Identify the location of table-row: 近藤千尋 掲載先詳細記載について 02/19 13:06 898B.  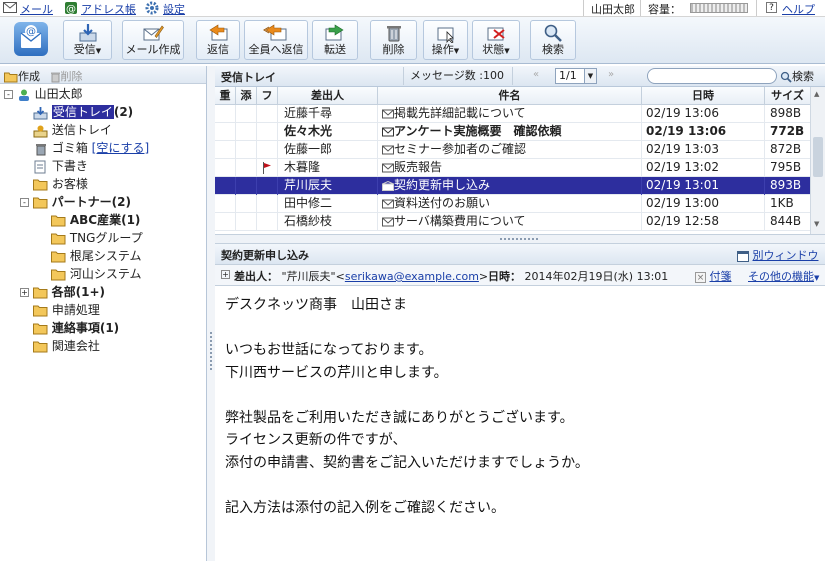
(512, 114).